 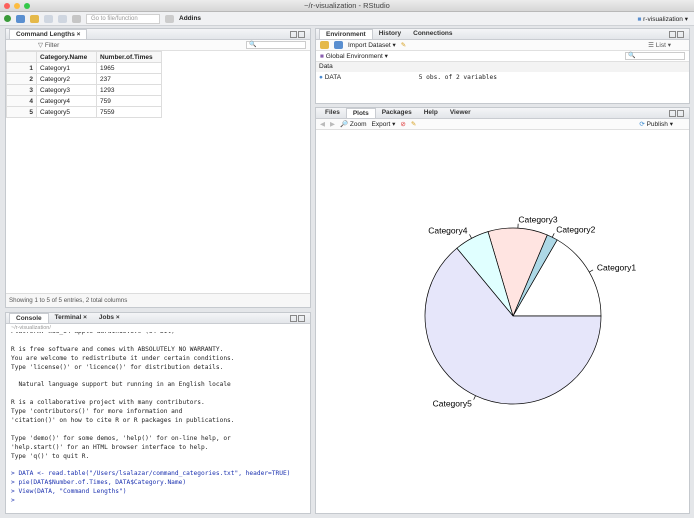 I want to click on tab-help: Help, so click(x=431, y=113).